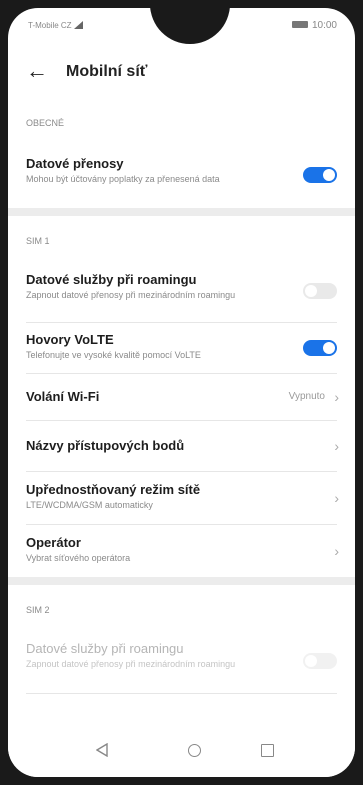 This screenshot has height=785, width=363. I want to click on setting-title: Datové přenosy, so click(75, 163).